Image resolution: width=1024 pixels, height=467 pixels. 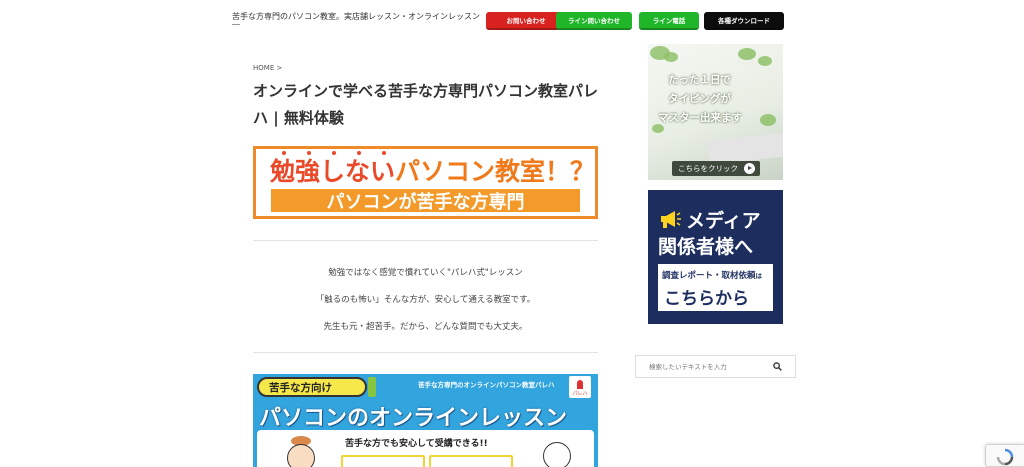 I want to click on search-box, so click(x=715, y=366).